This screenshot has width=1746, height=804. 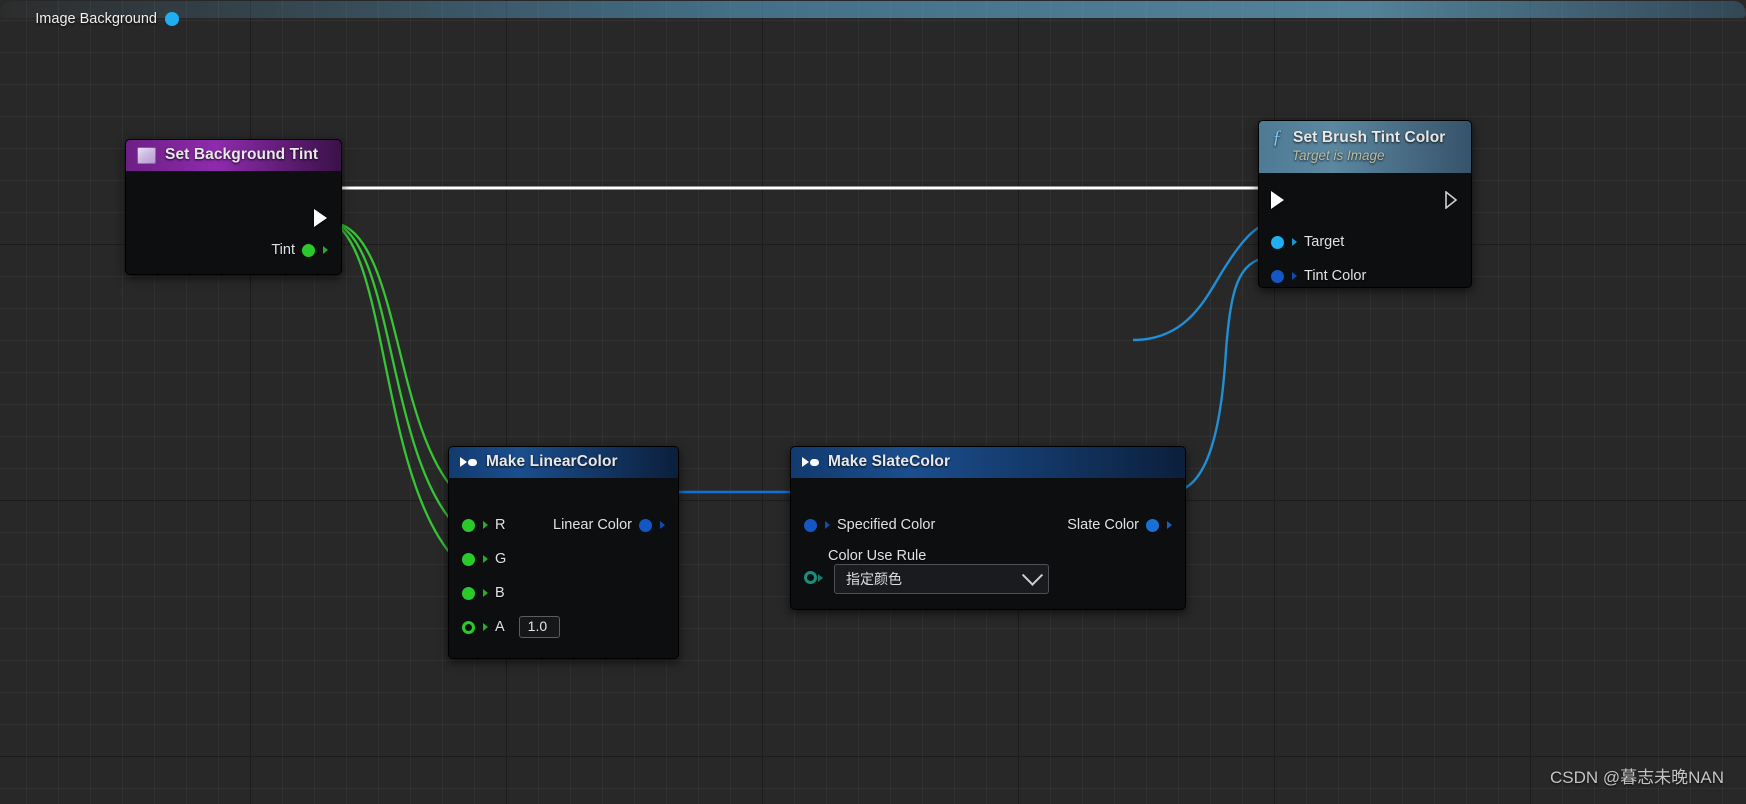 What do you see at coordinates (511, 627) in the screenshot?
I see `input-pin-a: A 1.0` at bounding box center [511, 627].